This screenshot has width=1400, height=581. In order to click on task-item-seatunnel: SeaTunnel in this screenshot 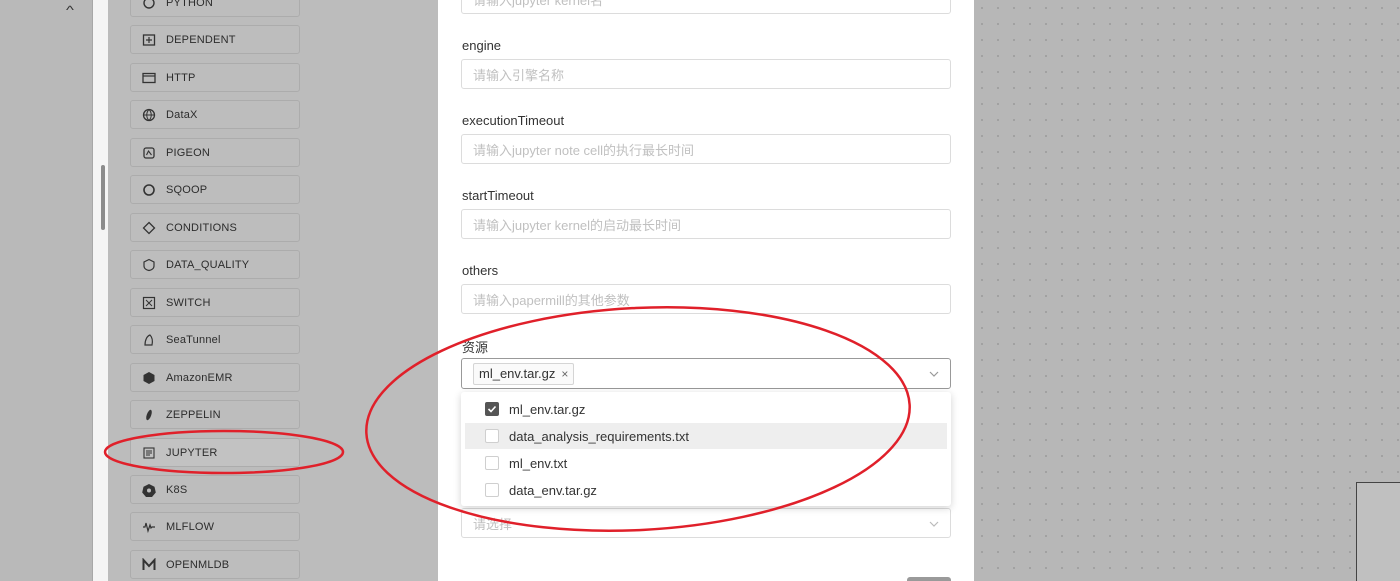, I will do `click(215, 339)`.